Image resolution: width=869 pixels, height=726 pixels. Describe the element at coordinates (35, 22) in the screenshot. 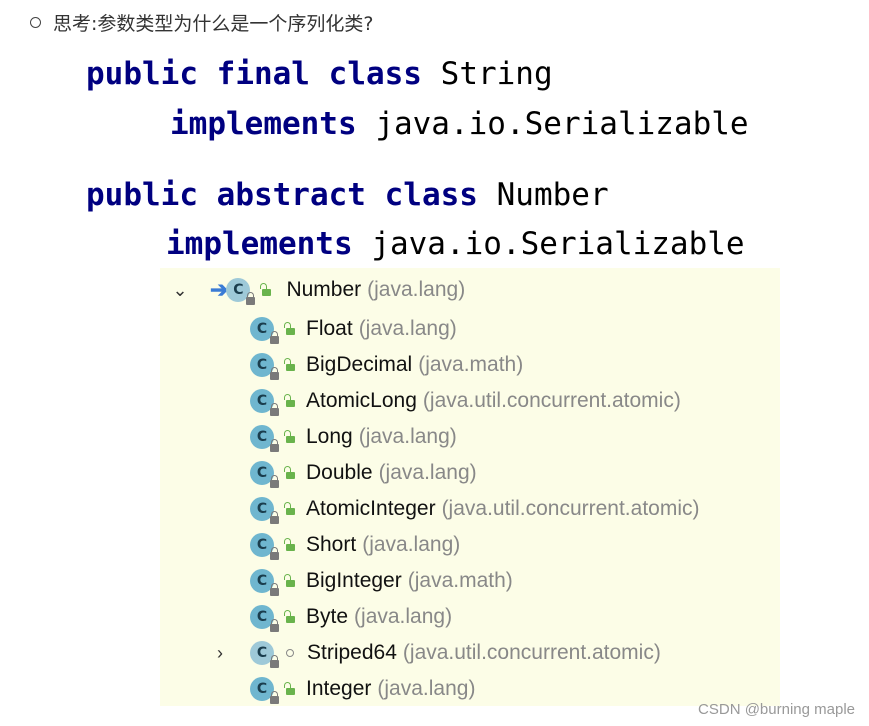

I see `bullet-icon` at that location.